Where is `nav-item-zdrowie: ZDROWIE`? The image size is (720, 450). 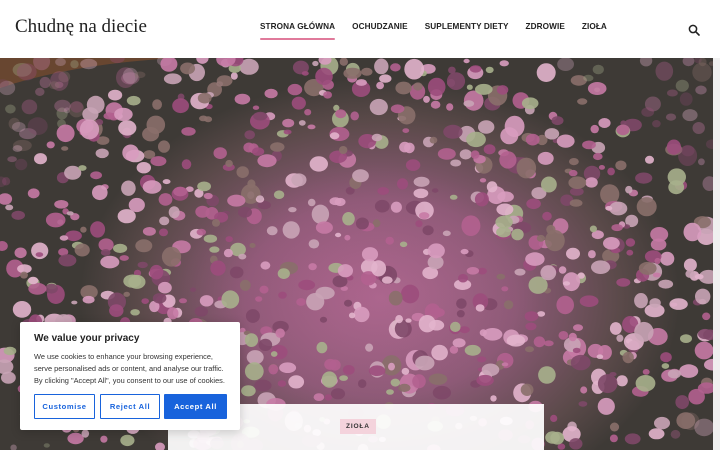 nav-item-zdrowie: ZDROWIE is located at coordinates (545, 26).